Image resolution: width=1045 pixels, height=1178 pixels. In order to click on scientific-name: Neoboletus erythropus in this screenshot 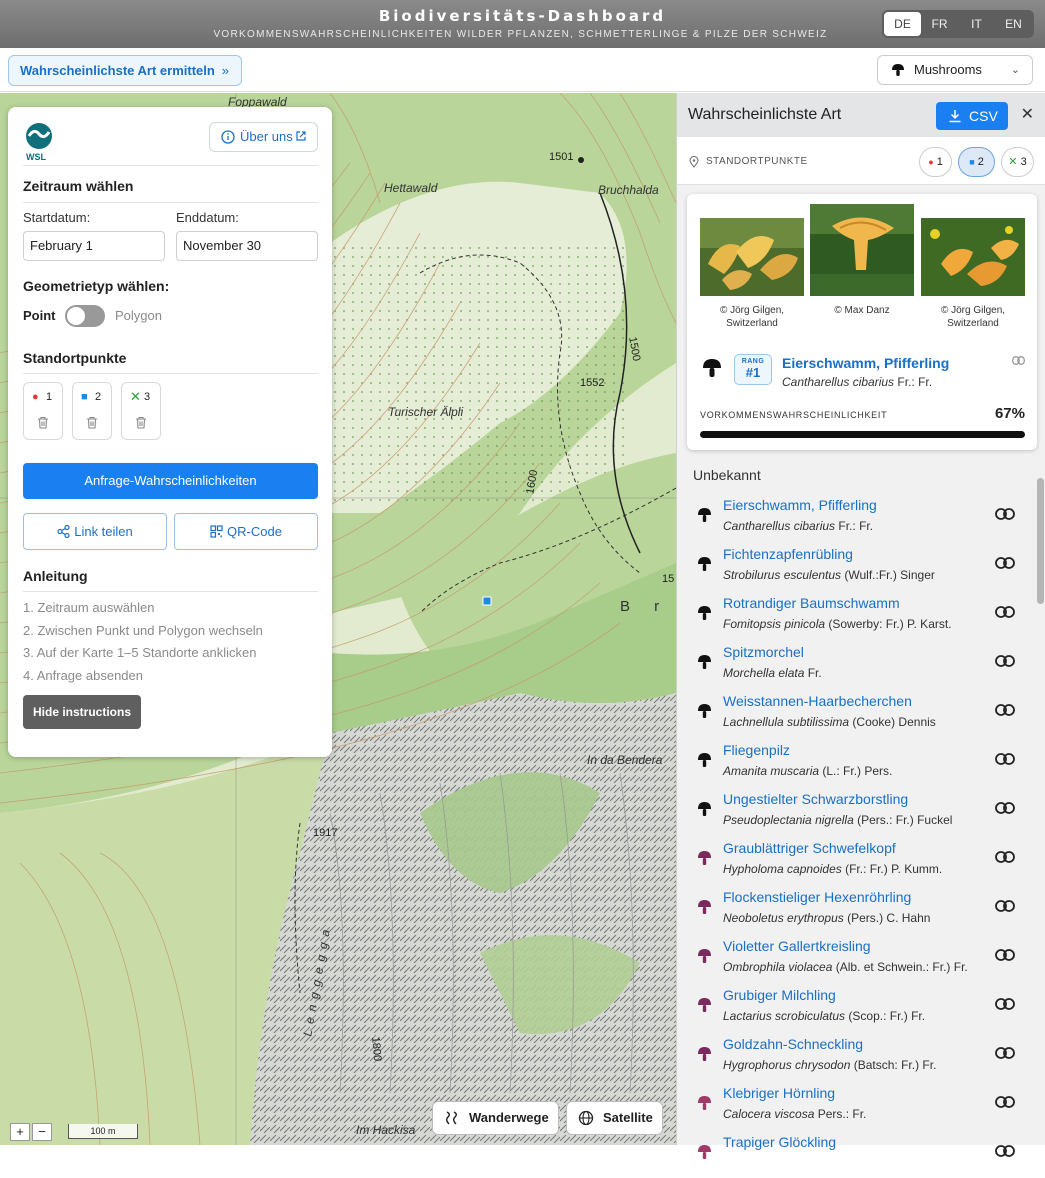, I will do `click(783, 918)`.